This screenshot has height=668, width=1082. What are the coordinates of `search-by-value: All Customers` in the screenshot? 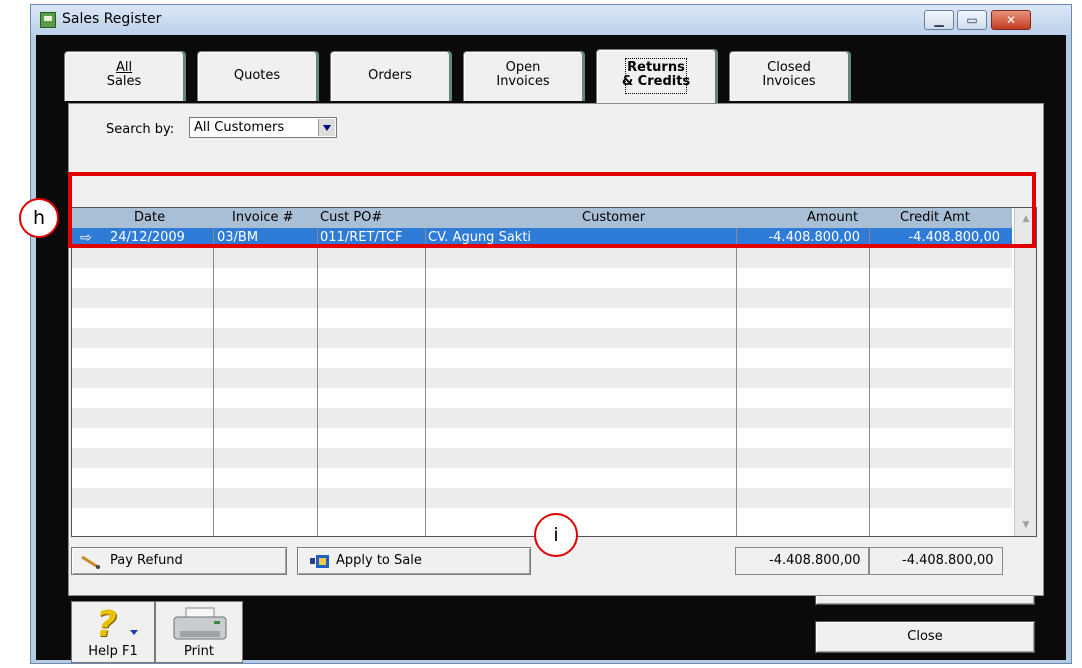 It's located at (239, 127).